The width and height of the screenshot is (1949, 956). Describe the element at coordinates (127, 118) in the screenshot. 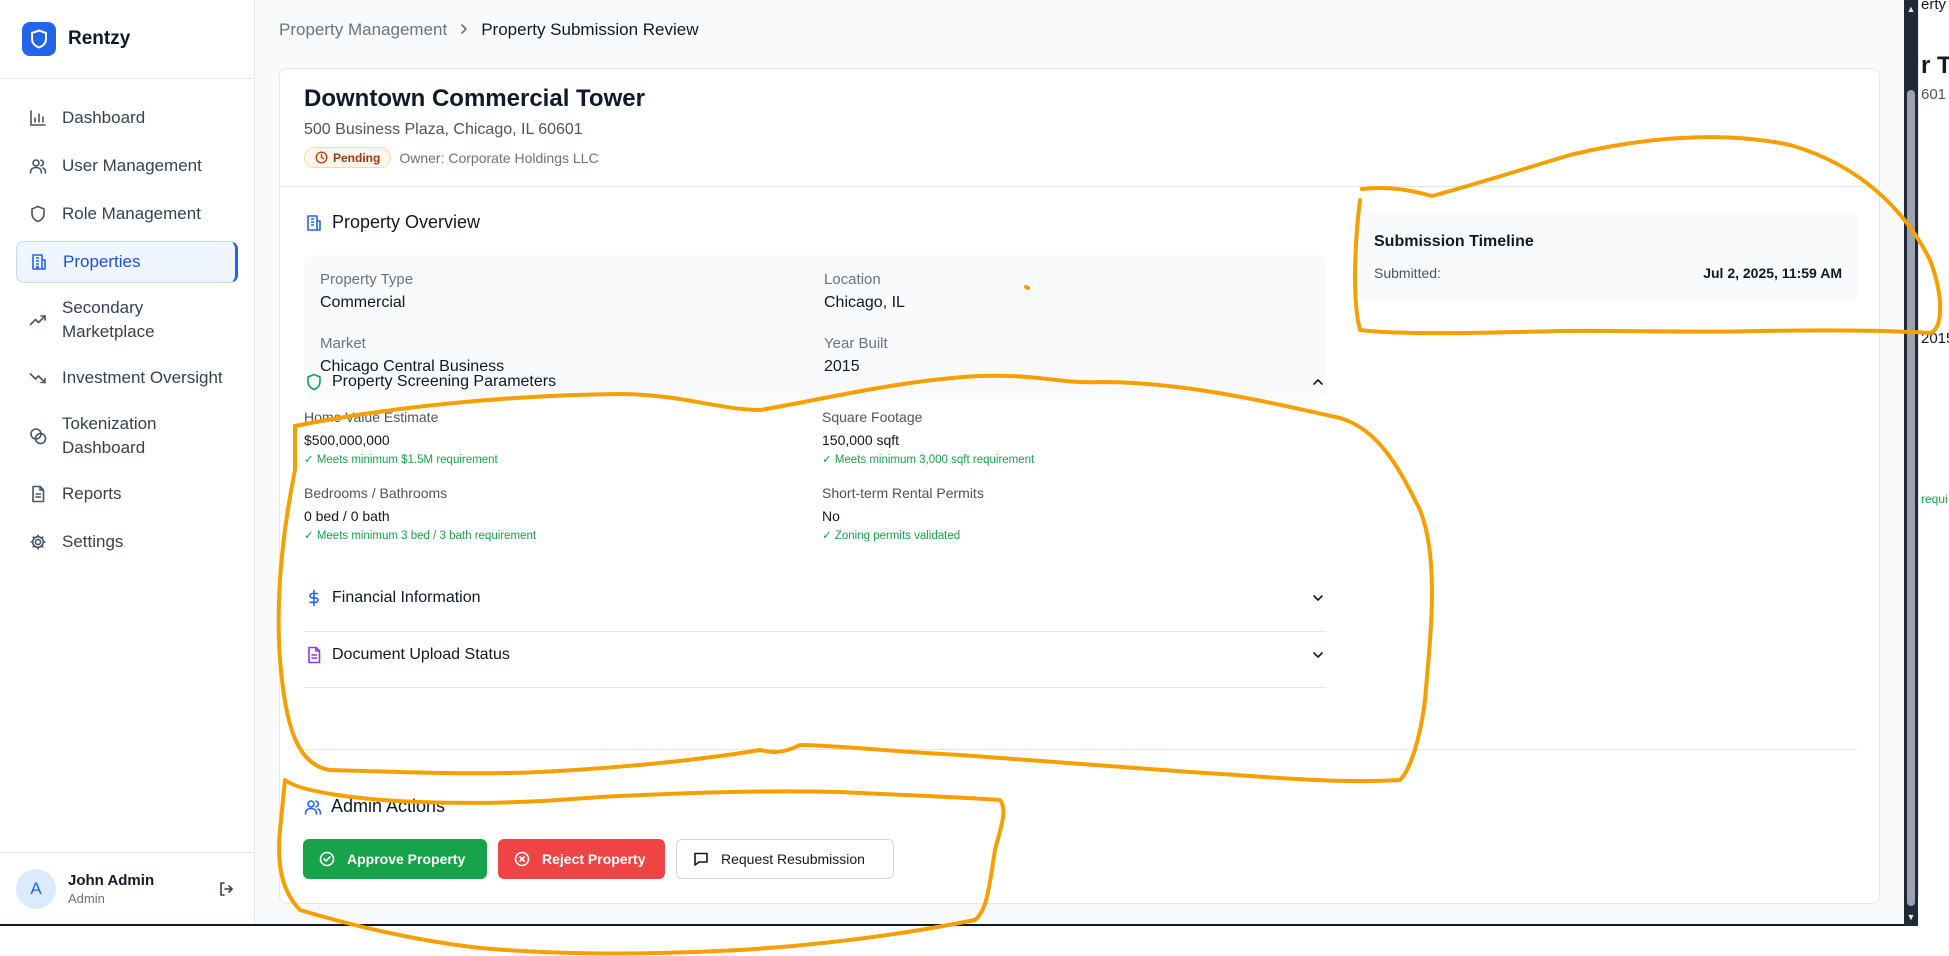

I see `sidebar-item-dashboard: Dashboard` at that location.